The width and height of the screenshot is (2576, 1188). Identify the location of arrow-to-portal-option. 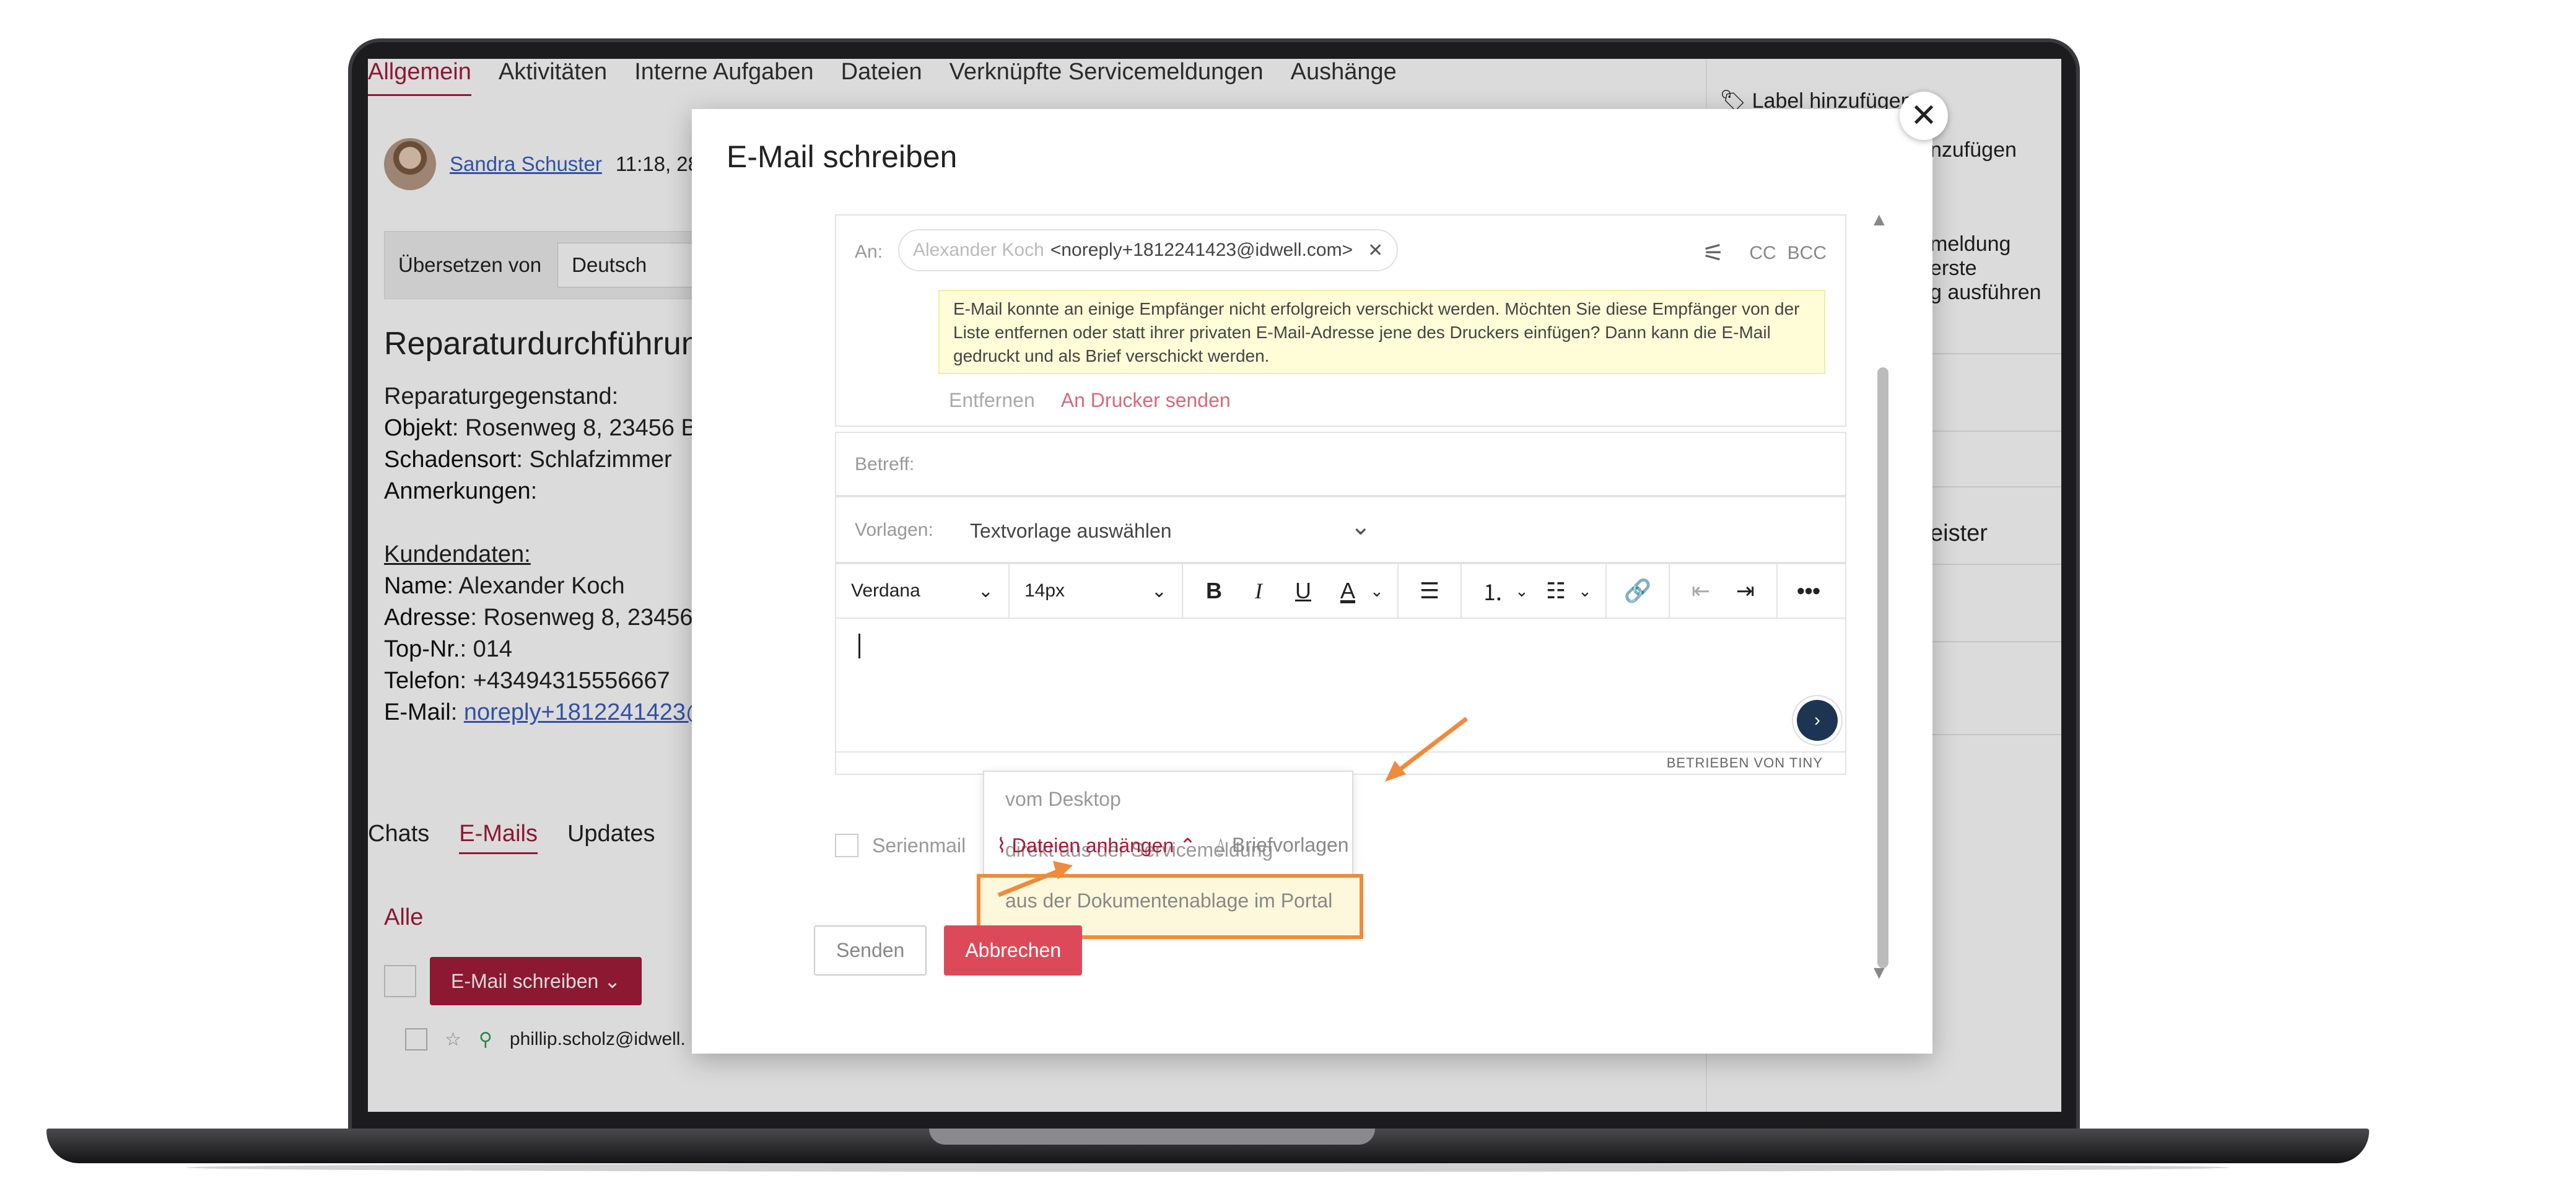
(1430, 746).